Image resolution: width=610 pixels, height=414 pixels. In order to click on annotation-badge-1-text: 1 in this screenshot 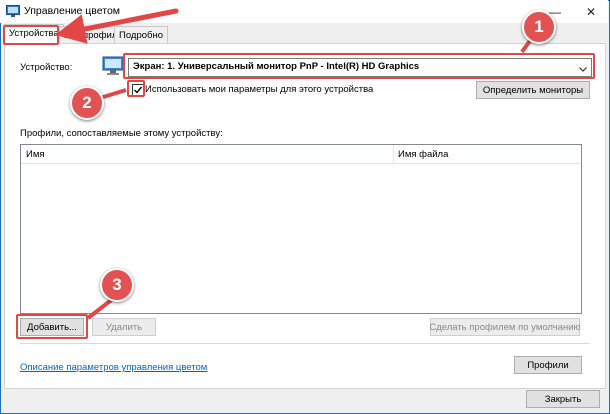, I will do `click(539, 26)`.